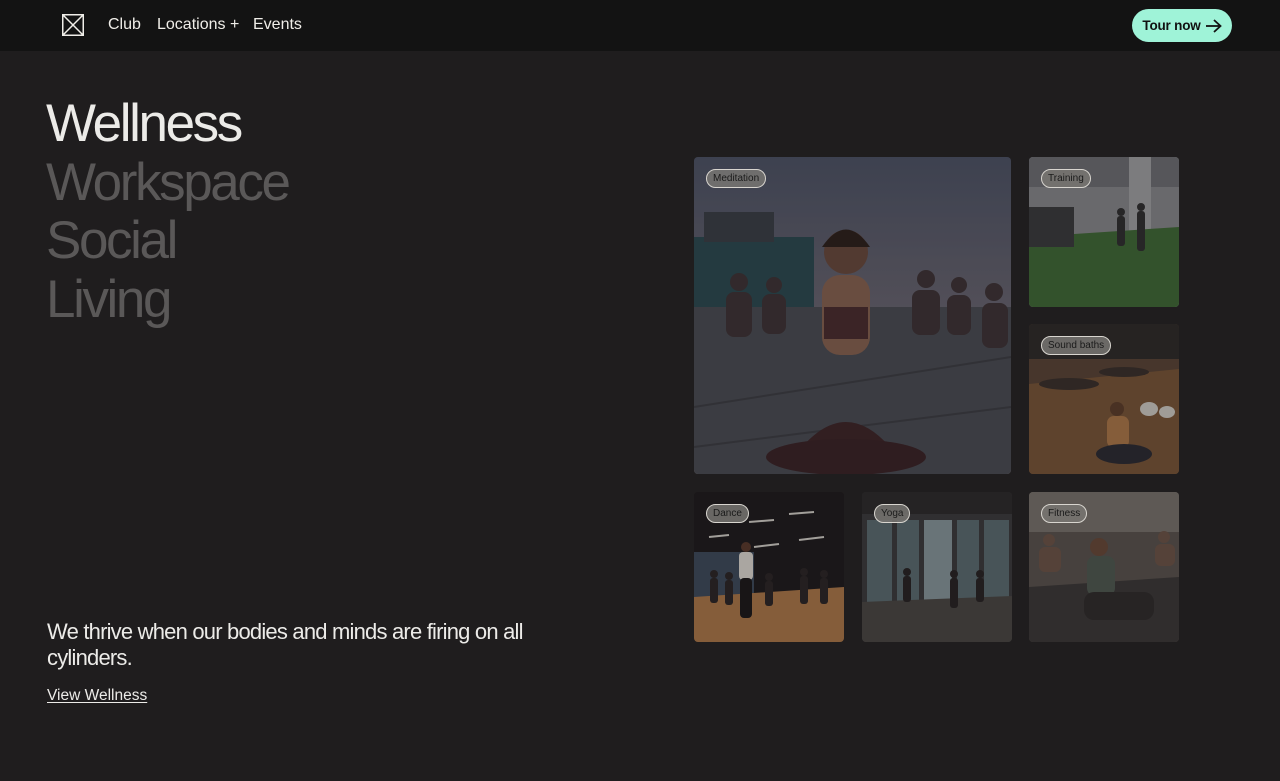  I want to click on tile-label-yoga: Yoga, so click(892, 513).